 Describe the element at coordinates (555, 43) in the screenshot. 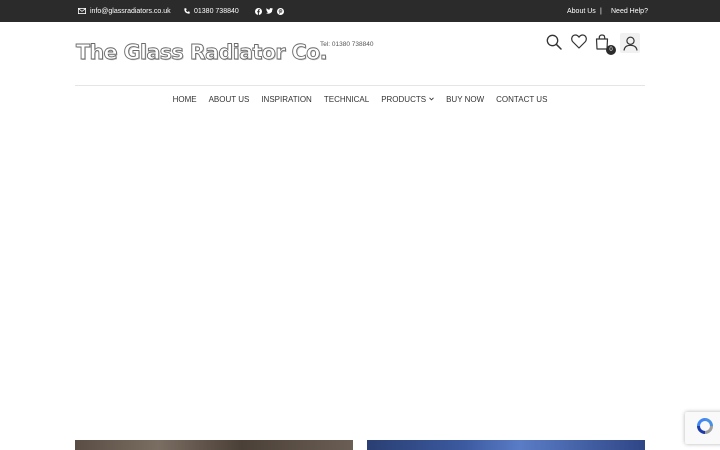

I see `search-icon` at that location.